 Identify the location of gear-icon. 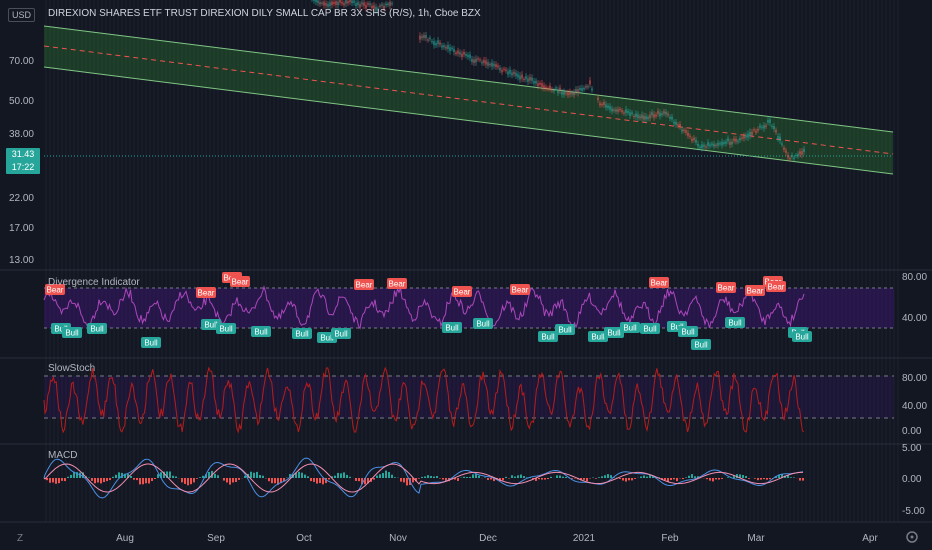
(912, 537).